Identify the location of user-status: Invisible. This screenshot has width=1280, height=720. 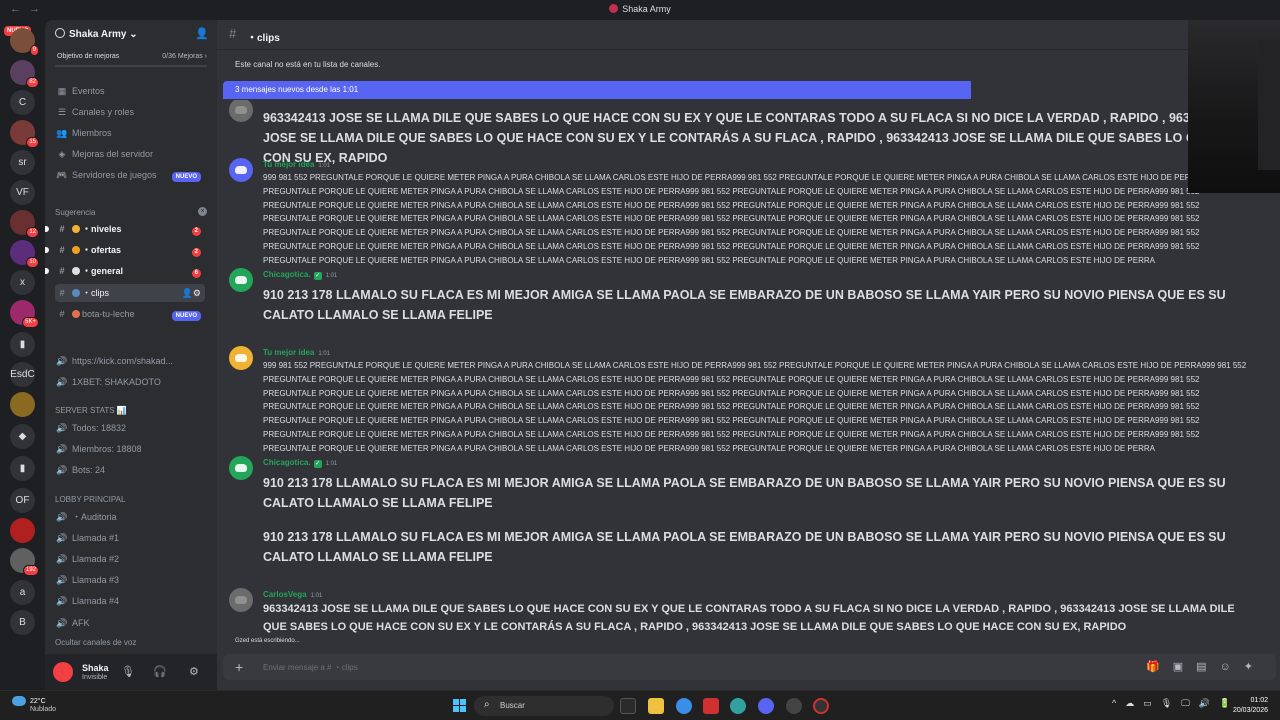
(95, 677).